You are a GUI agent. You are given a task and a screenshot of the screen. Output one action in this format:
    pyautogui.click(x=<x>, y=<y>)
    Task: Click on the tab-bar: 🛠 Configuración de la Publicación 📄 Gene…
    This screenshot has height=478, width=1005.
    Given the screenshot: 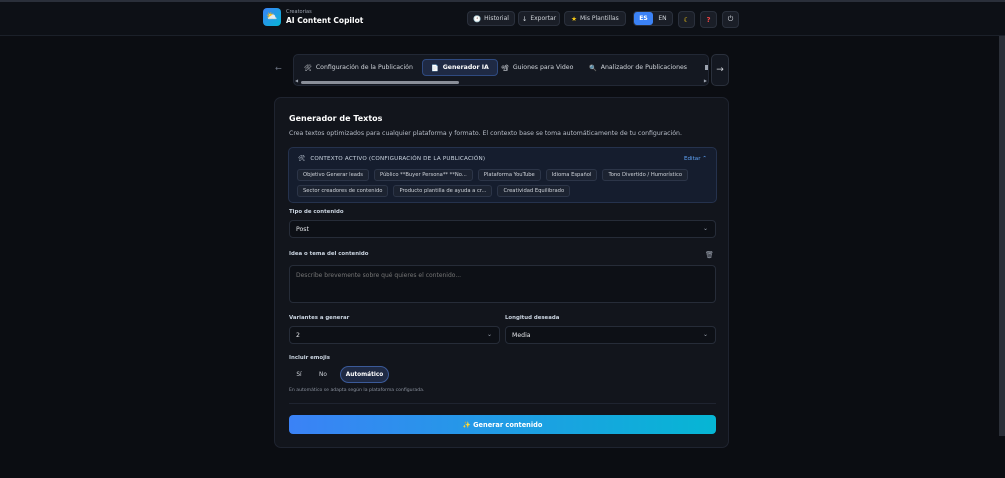 What is the action you would take?
    pyautogui.click(x=501, y=70)
    